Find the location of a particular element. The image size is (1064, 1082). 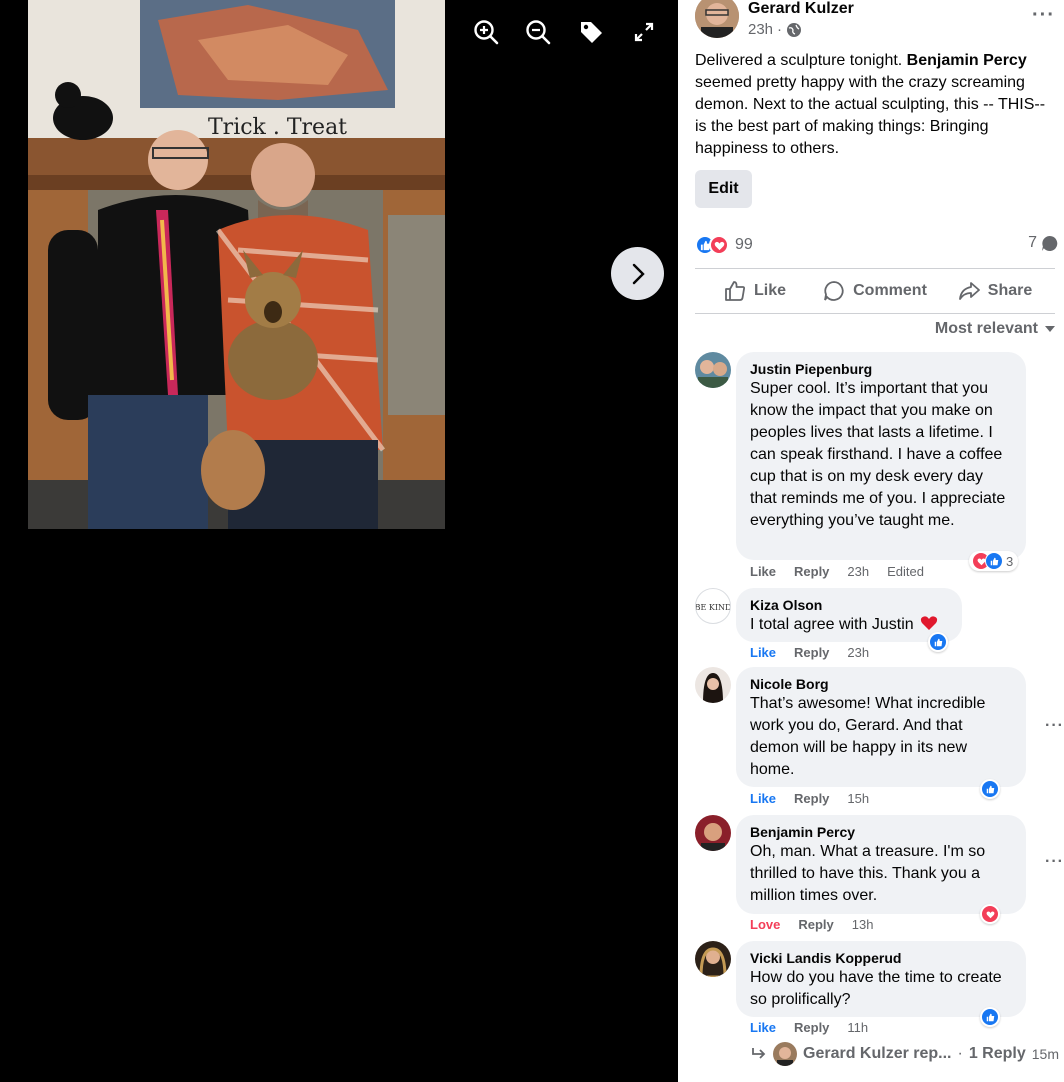

comment-reactions: 3 is located at coordinates (994, 561).